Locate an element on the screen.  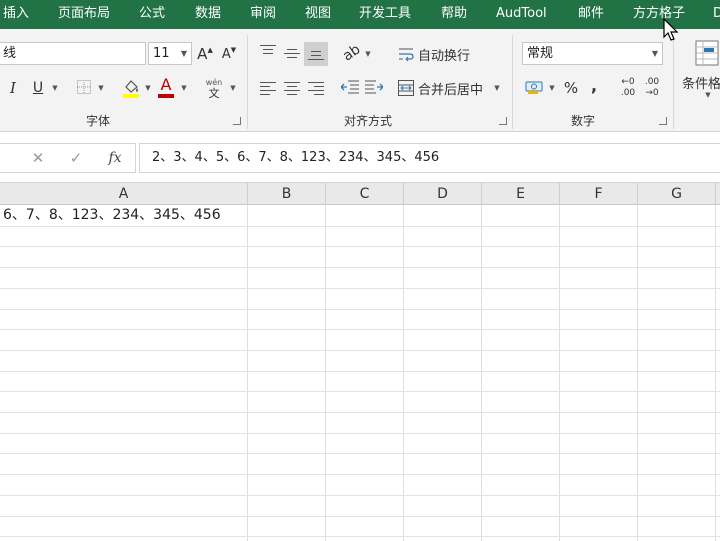
tab-mail: 邮件 is located at coordinates (591, 14).